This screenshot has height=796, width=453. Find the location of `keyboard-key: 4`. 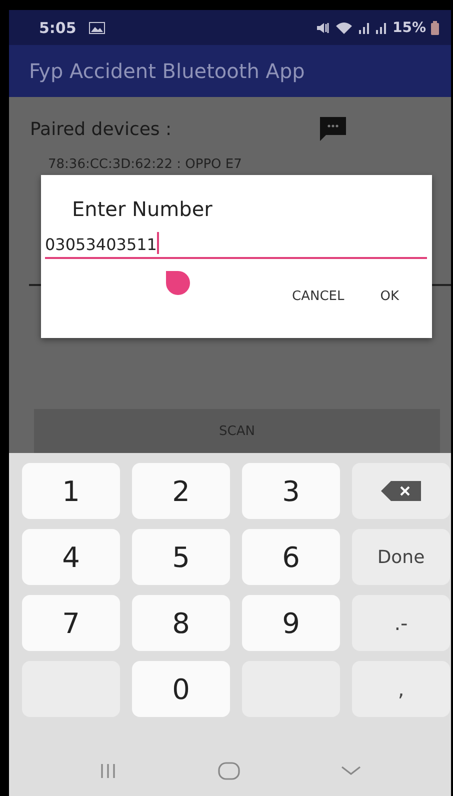

keyboard-key: 4 is located at coordinates (71, 557).